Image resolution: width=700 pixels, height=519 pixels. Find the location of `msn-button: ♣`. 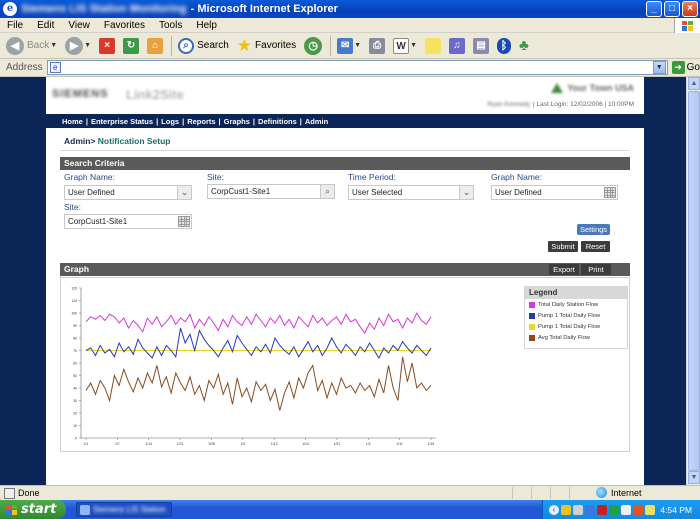

msn-button: ♣ is located at coordinates (524, 45).